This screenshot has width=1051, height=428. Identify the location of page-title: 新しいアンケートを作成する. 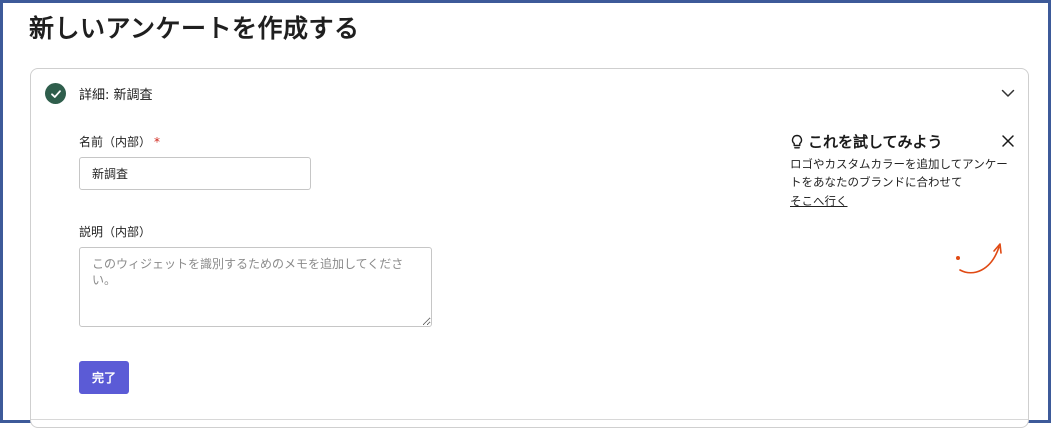
(194, 28).